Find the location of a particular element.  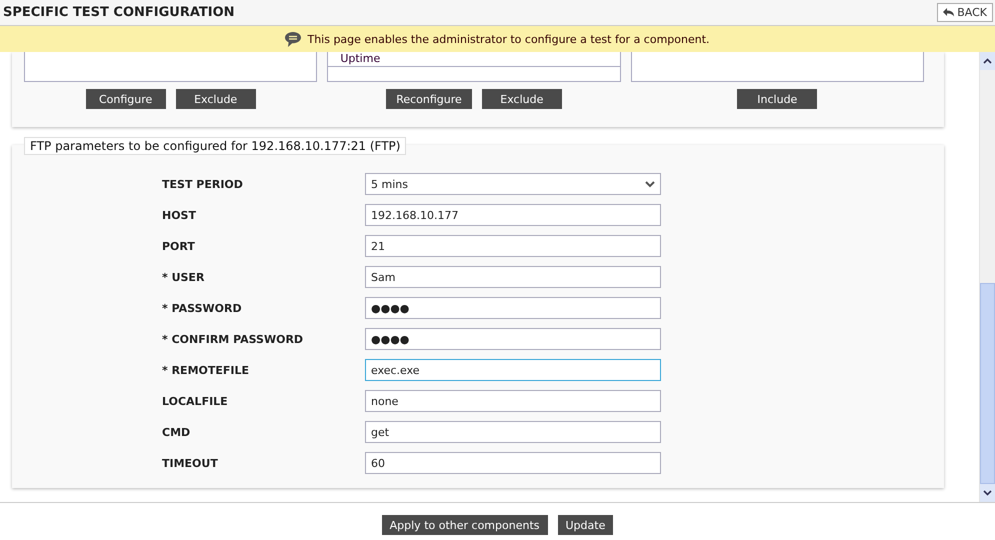

back-arrow-icon is located at coordinates (948, 12).